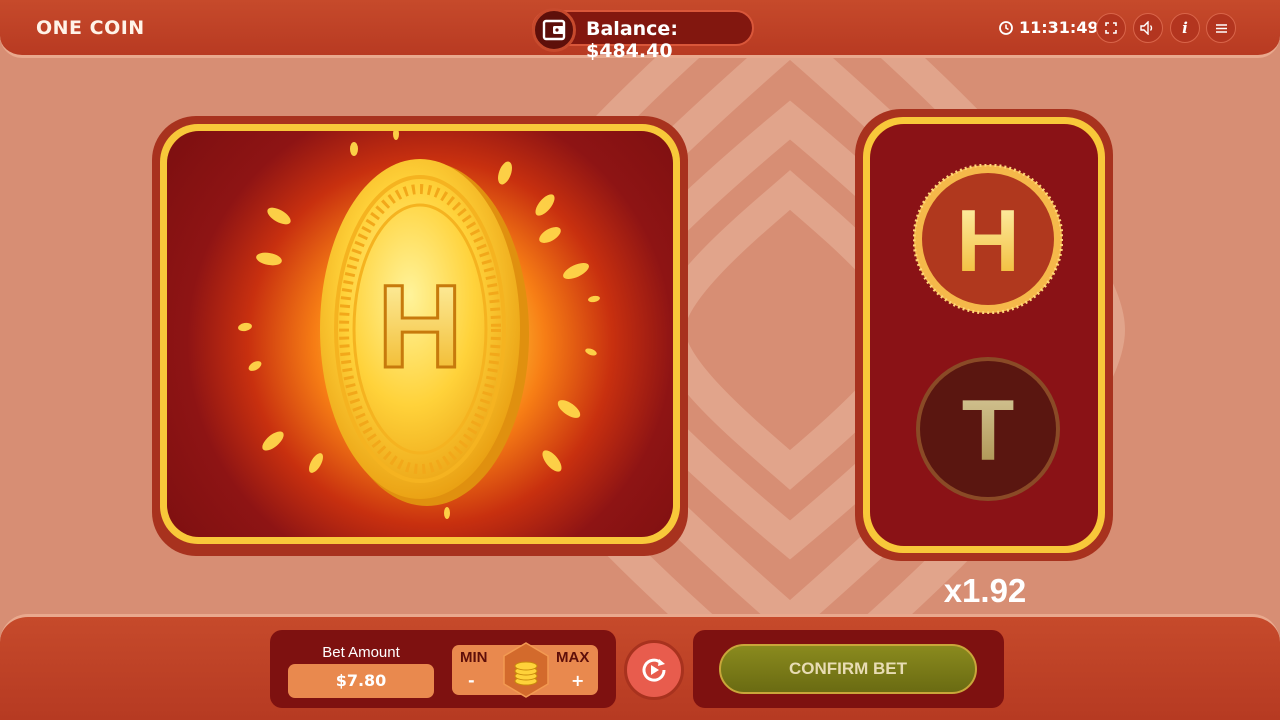 The image size is (1280, 720). I want to click on decrease-bet-button: -, so click(471, 680).